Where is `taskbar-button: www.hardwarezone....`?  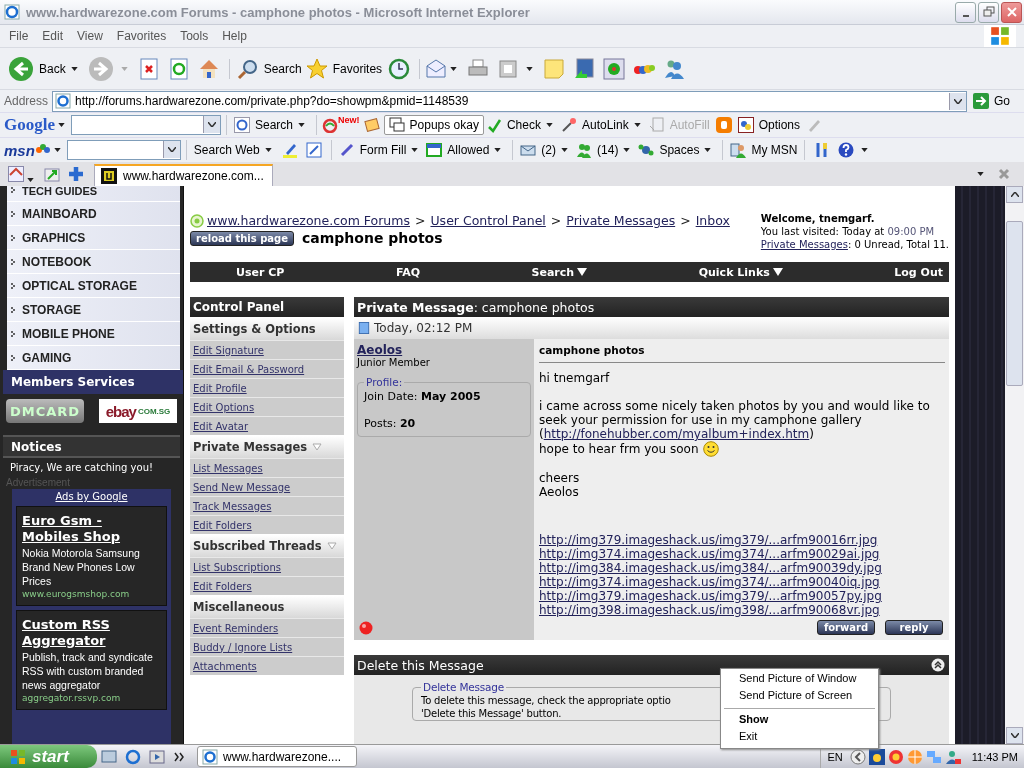
taskbar-button: www.hardwarezone.... is located at coordinates (277, 756).